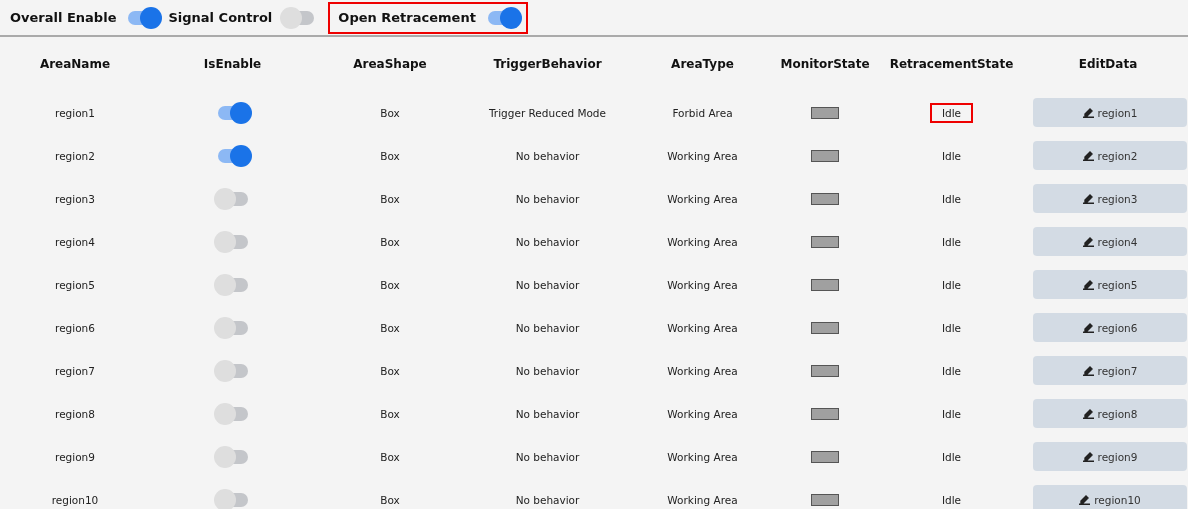 The height and width of the screenshot is (509, 1188). I want to click on edit-button: region3, so click(1110, 198).